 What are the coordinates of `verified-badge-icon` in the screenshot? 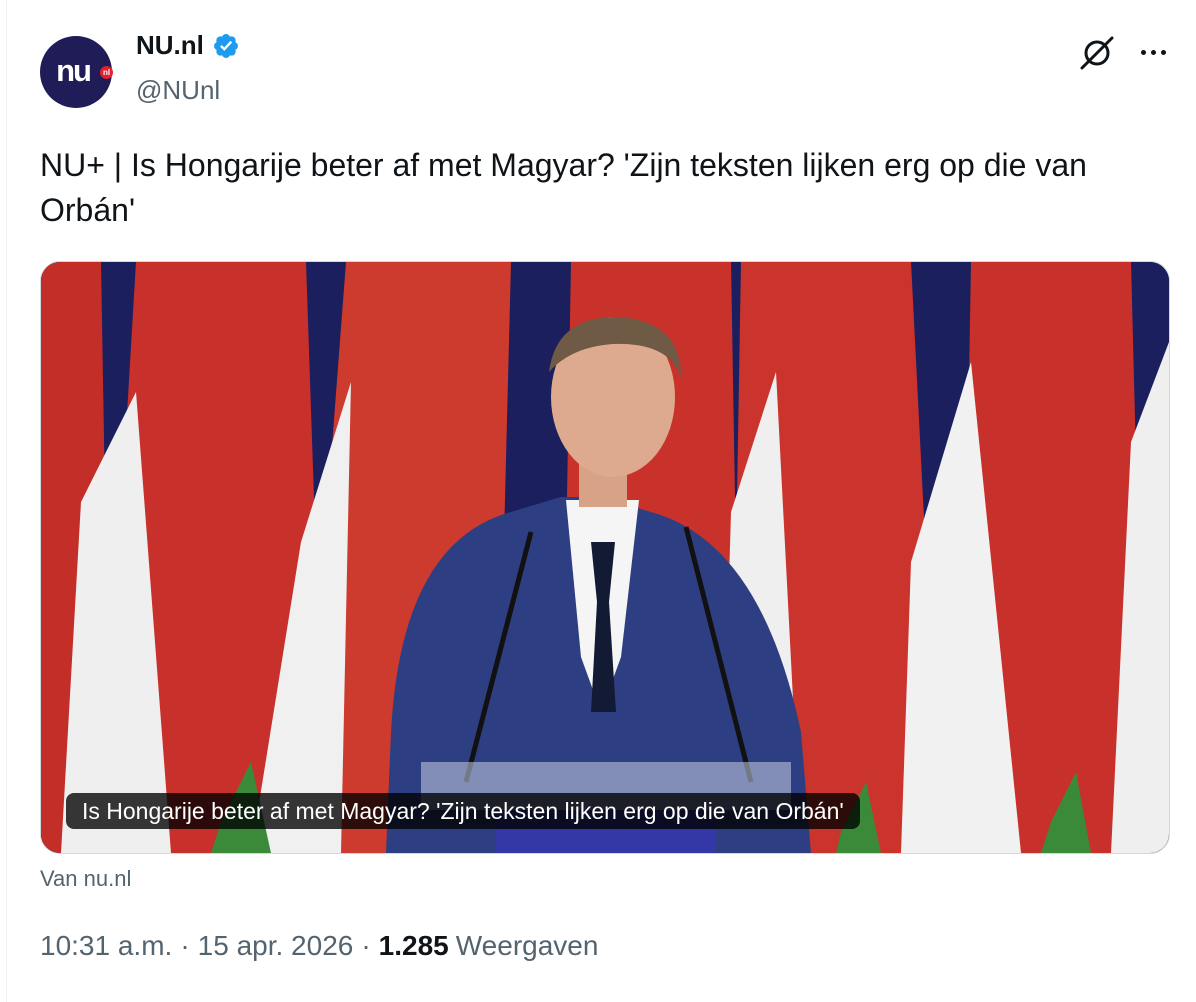 It's located at (226, 46).